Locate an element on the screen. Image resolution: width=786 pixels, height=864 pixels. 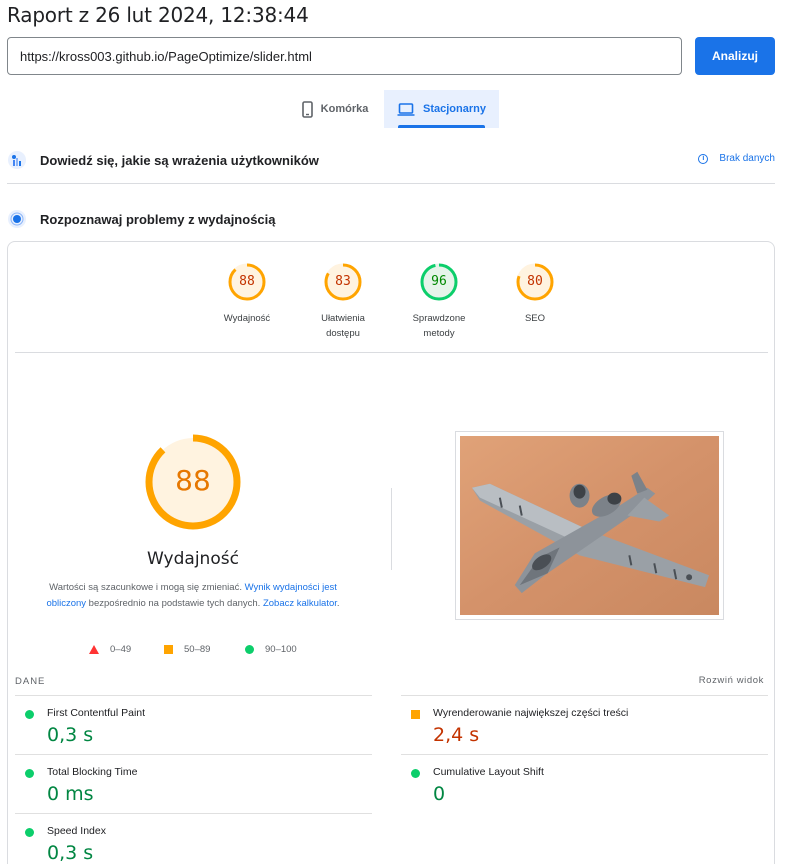
url-input is located at coordinates (344, 56).